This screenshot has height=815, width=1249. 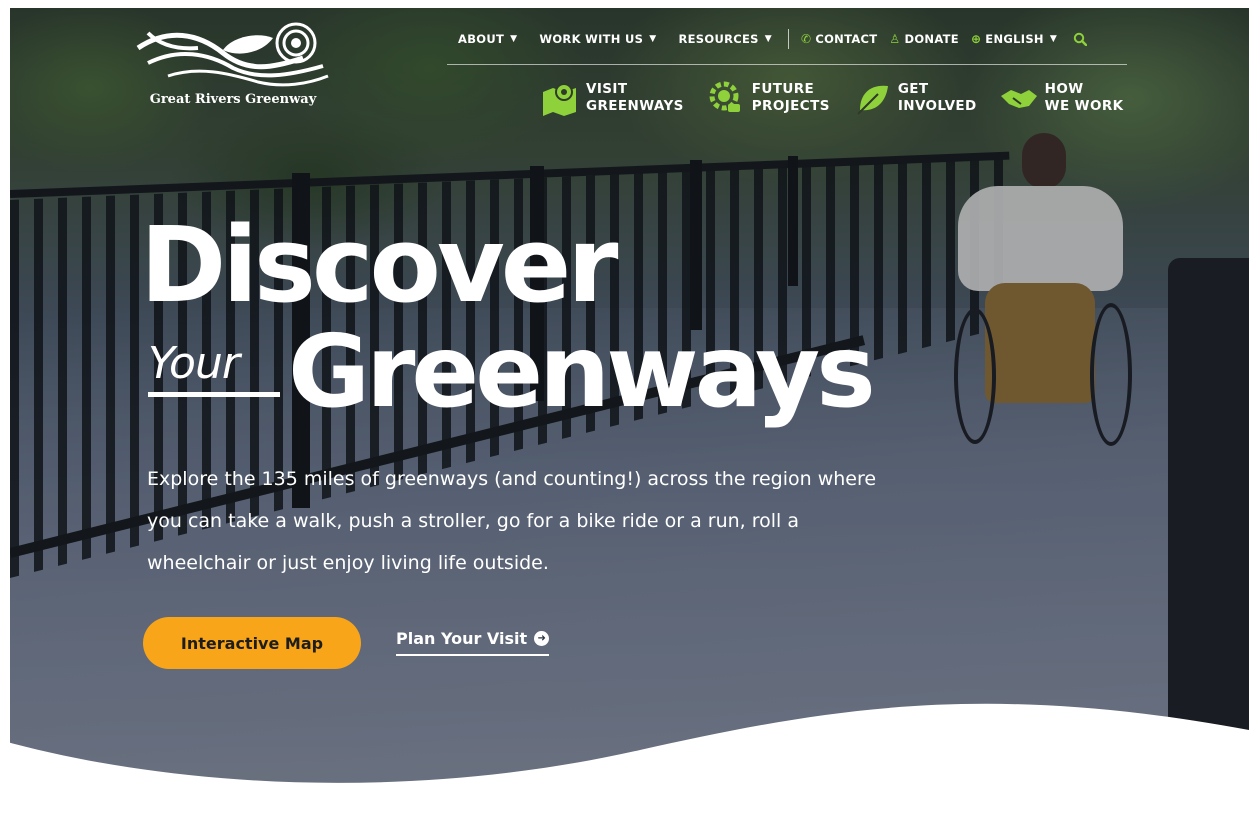 I want to click on interactive-map-button-label: Interactive Map, so click(x=252, y=643).